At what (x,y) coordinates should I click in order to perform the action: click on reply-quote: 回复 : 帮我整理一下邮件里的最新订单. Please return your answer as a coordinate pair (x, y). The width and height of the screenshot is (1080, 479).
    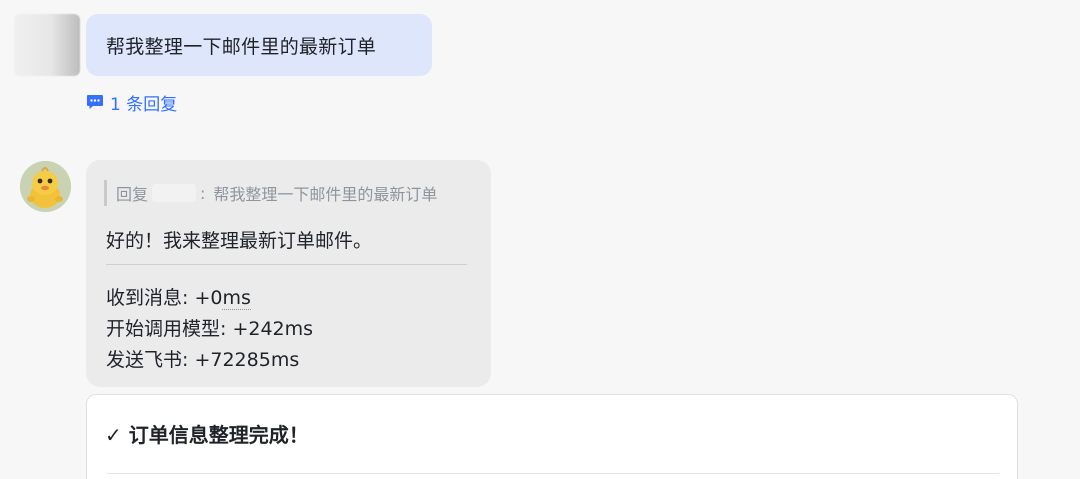
    Looking at the image, I should click on (270, 193).